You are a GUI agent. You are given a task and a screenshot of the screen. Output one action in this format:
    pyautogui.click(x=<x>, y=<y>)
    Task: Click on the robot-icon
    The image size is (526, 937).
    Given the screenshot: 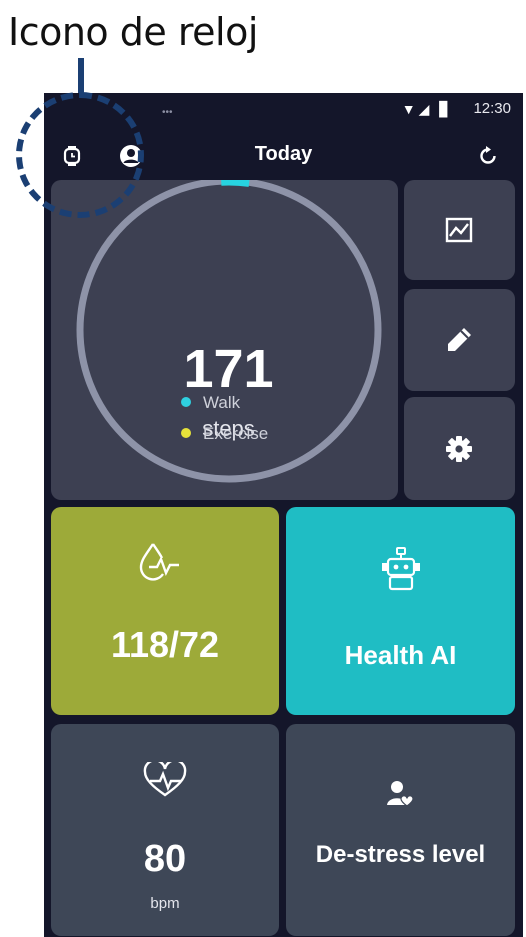 What is the action you would take?
    pyautogui.click(x=401, y=569)
    